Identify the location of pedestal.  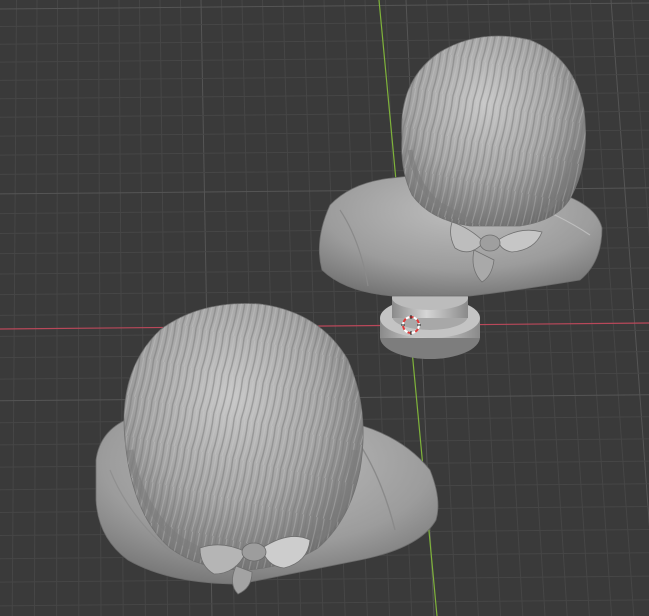
(430, 322).